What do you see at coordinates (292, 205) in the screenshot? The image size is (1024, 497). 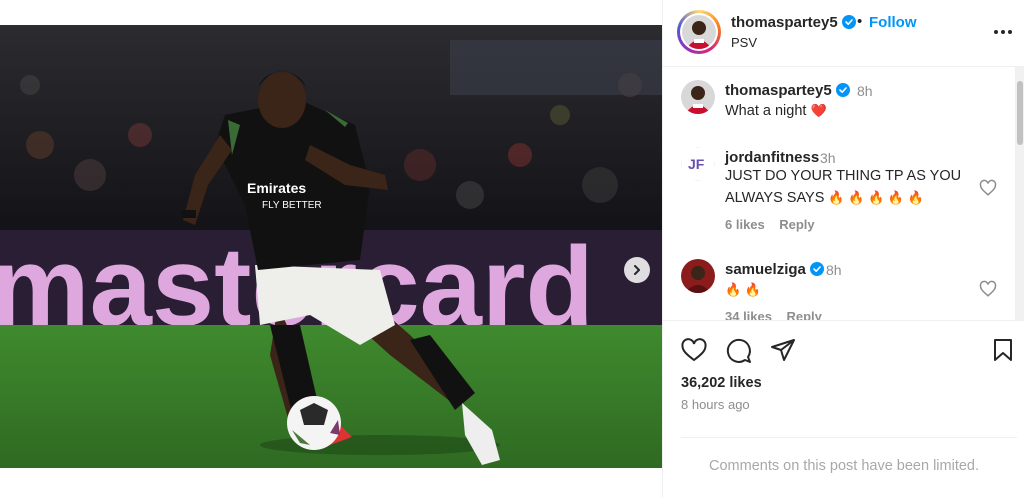 I see `svg-text: FLY BETTER` at bounding box center [292, 205].